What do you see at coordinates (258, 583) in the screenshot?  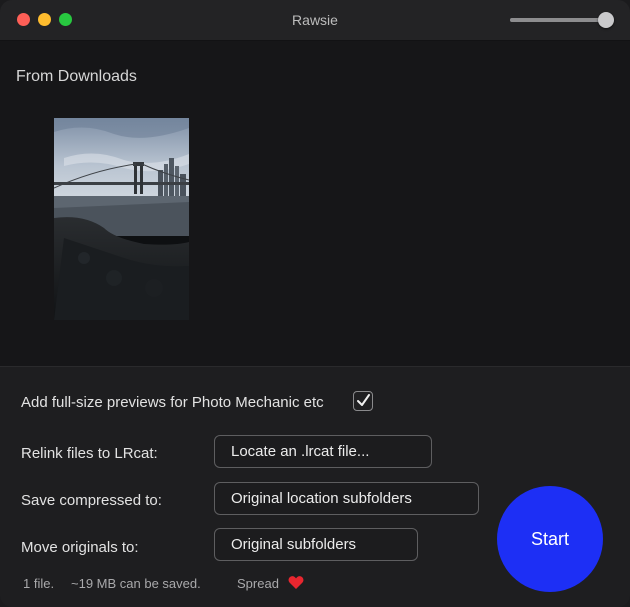 I see `spread-link: Spread` at bounding box center [258, 583].